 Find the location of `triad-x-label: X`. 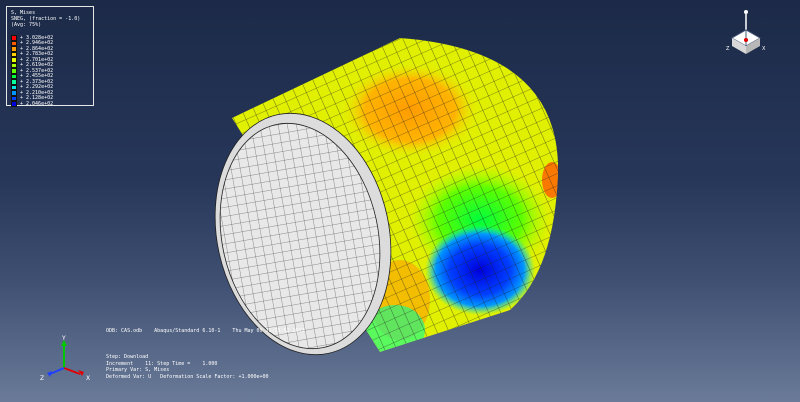

triad-x-label: X is located at coordinates (88, 378).